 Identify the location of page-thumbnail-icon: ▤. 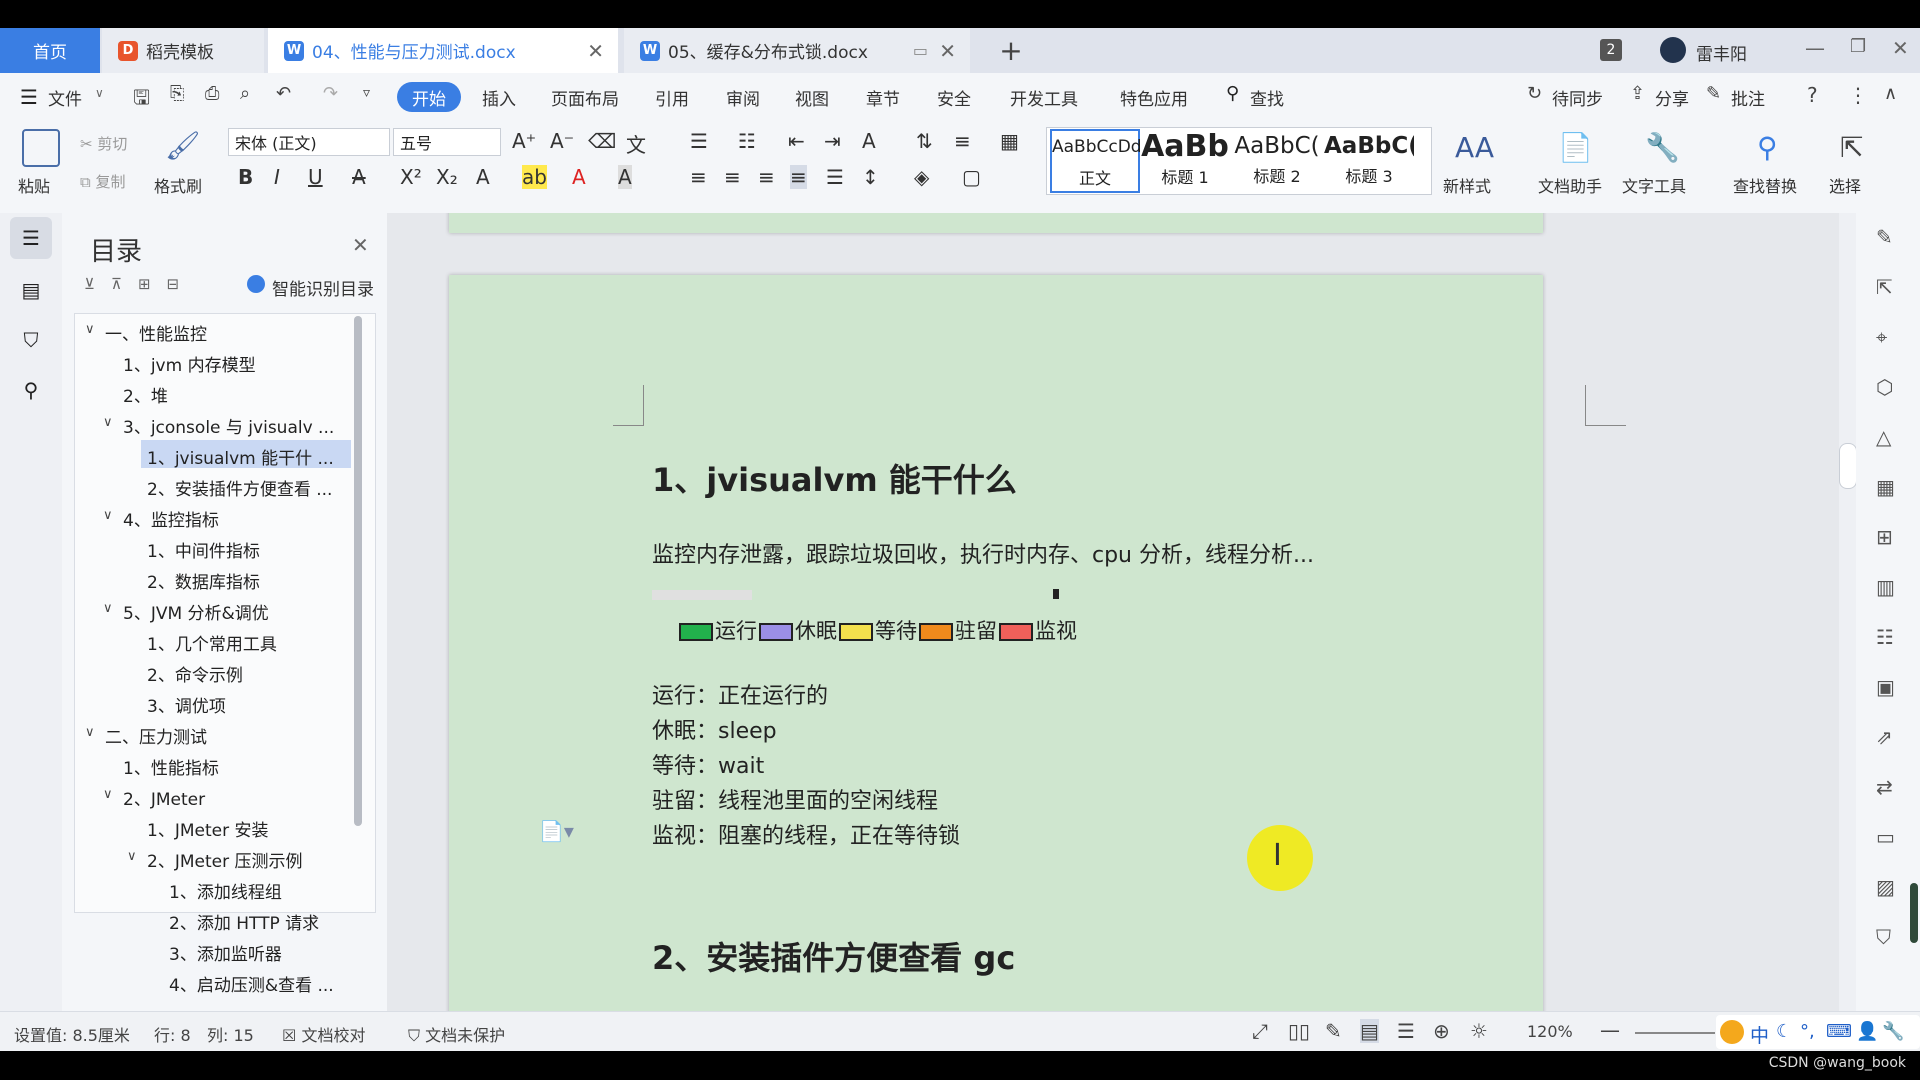
(31, 290).